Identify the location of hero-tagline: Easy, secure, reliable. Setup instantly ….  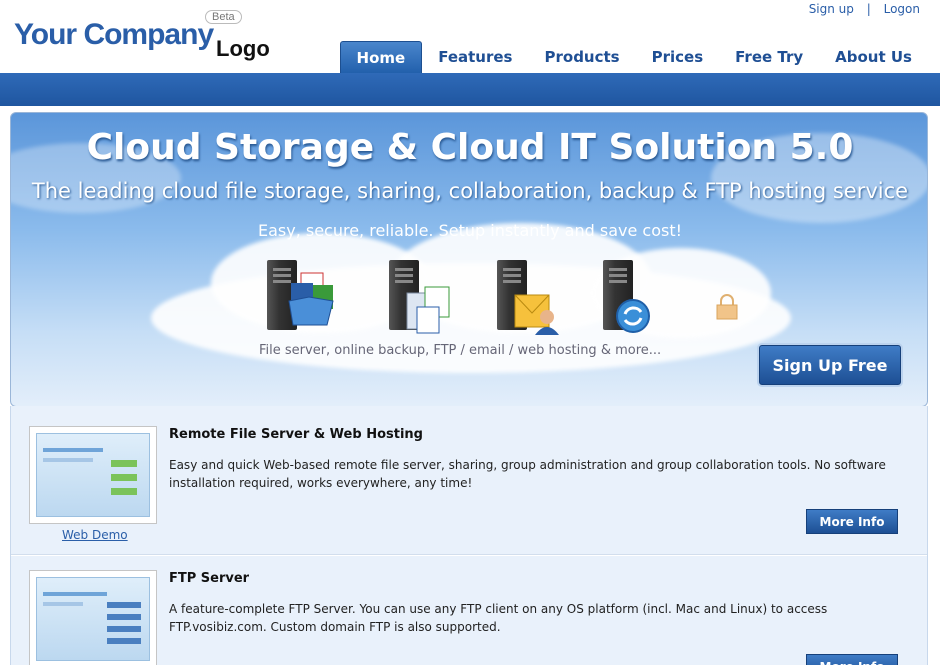
(470, 230).